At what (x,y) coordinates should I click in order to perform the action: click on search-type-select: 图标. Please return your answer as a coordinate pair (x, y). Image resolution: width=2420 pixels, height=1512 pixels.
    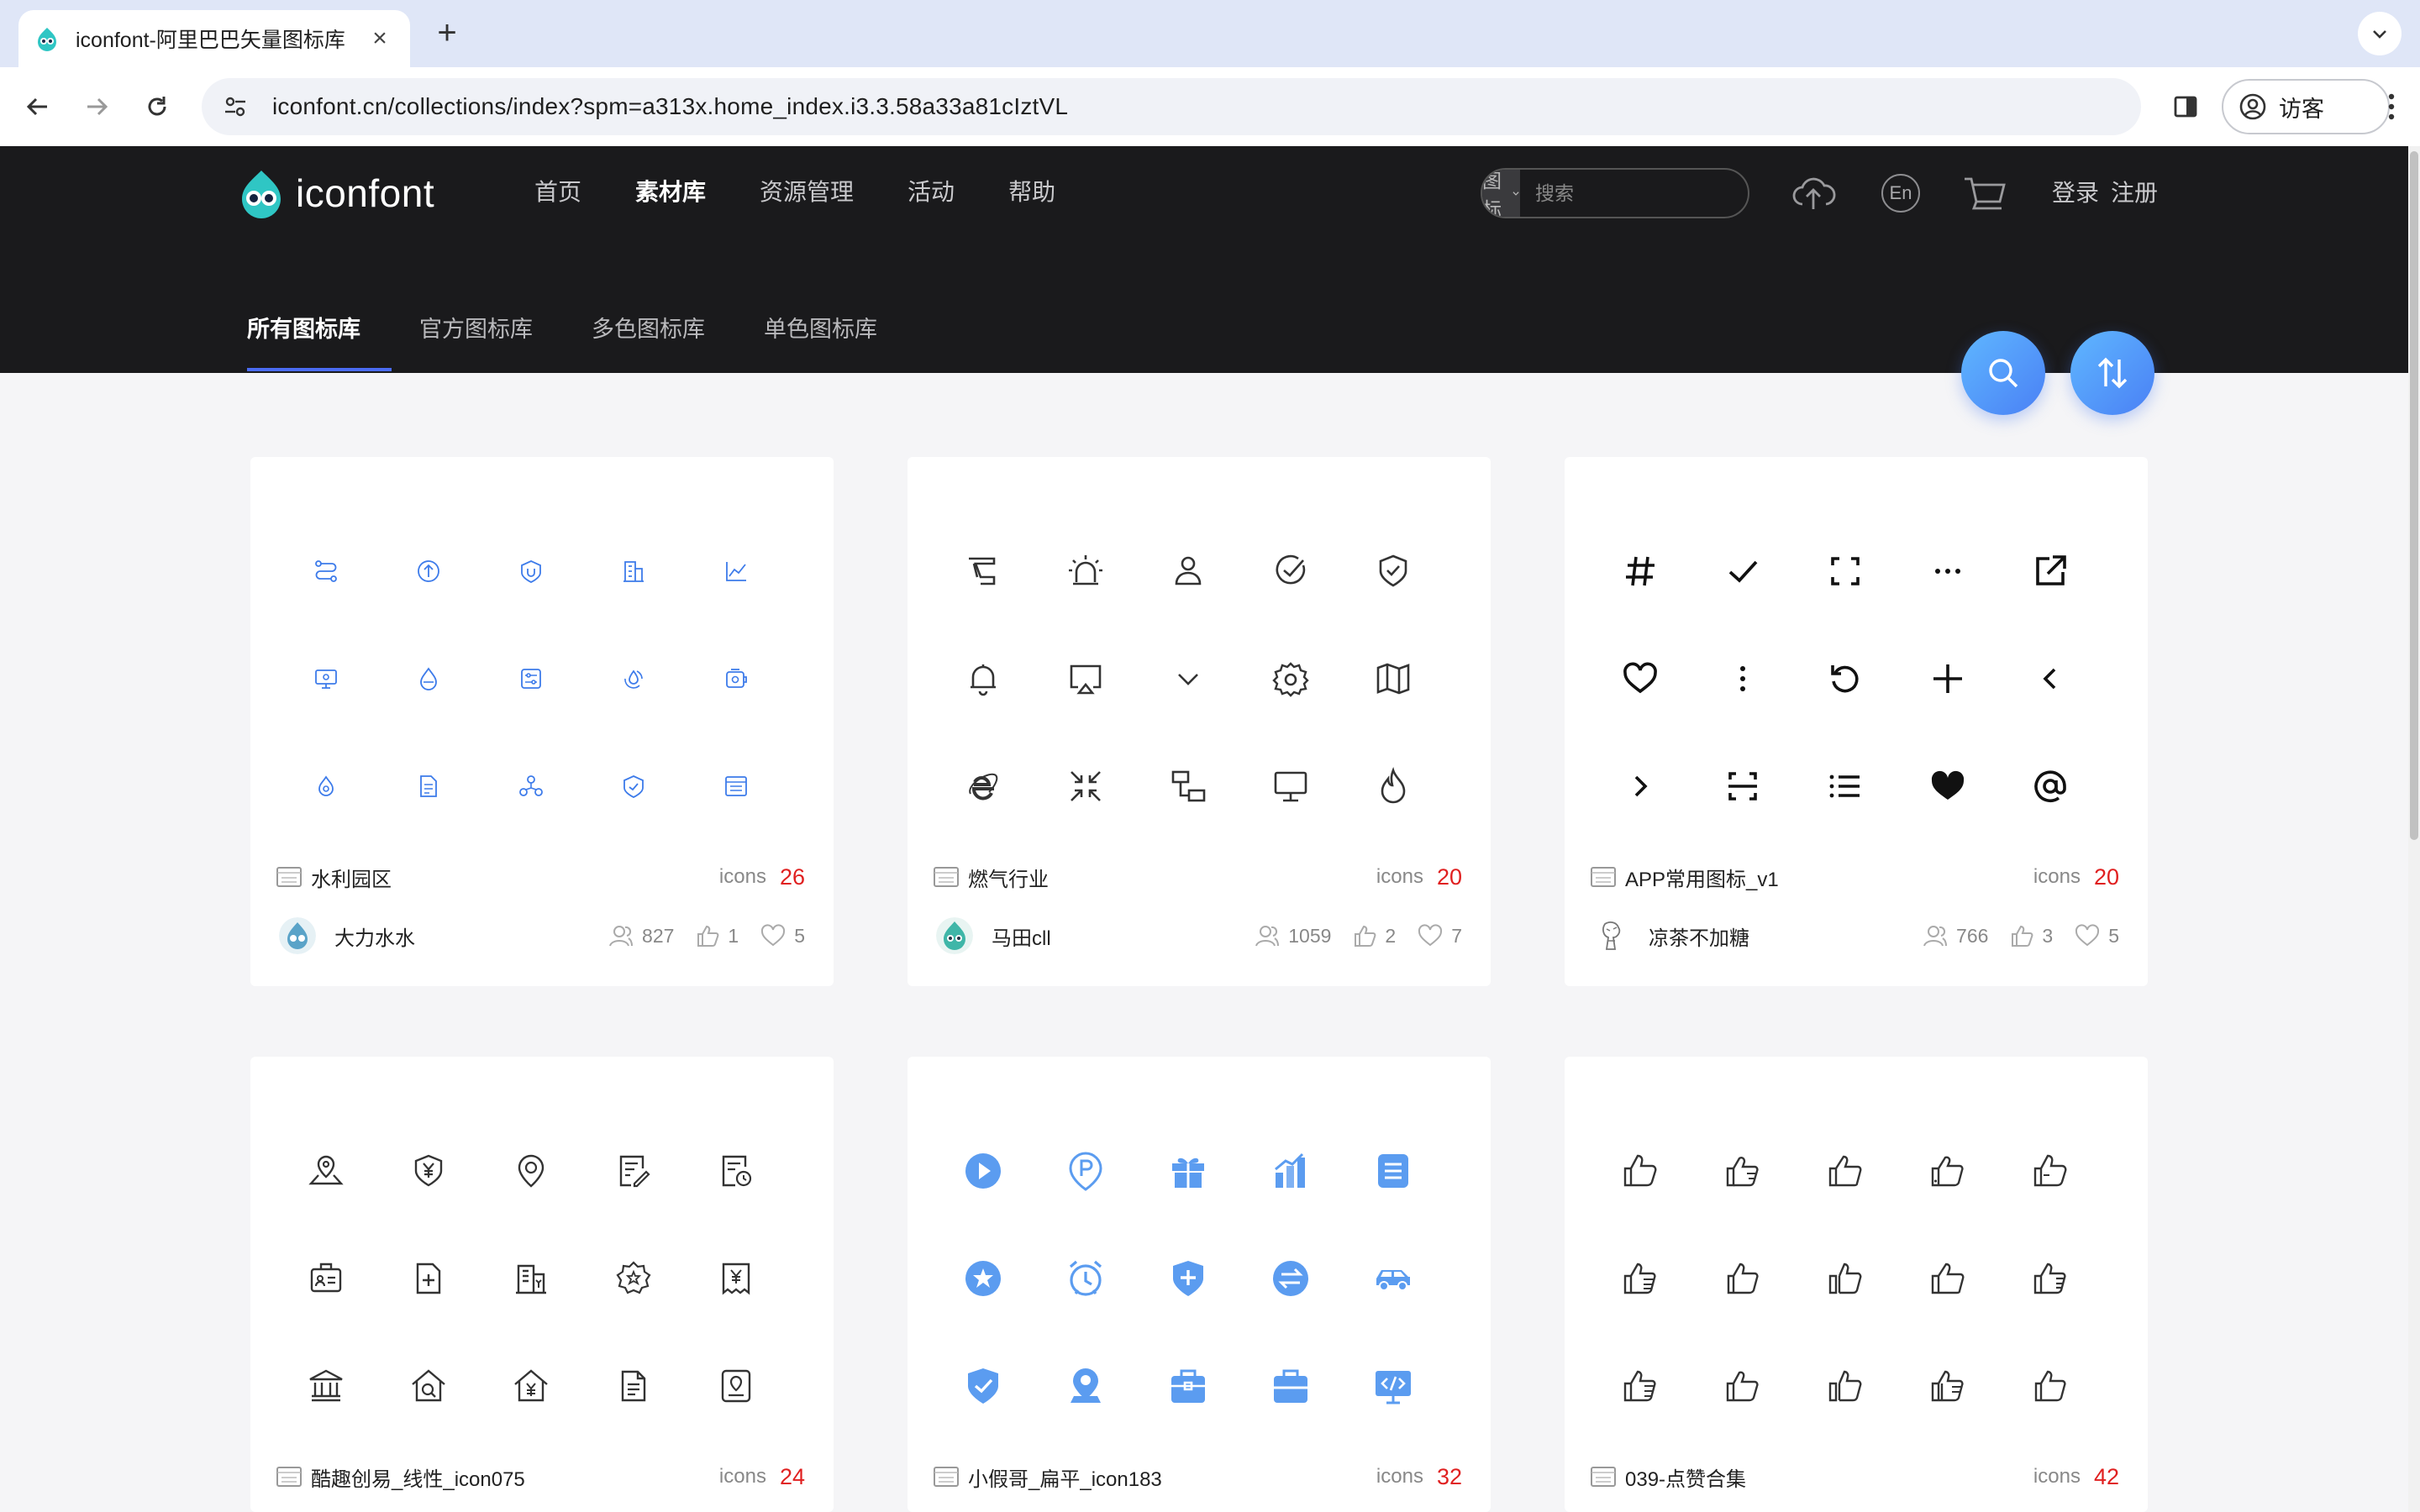
    Looking at the image, I should click on (1501, 193).